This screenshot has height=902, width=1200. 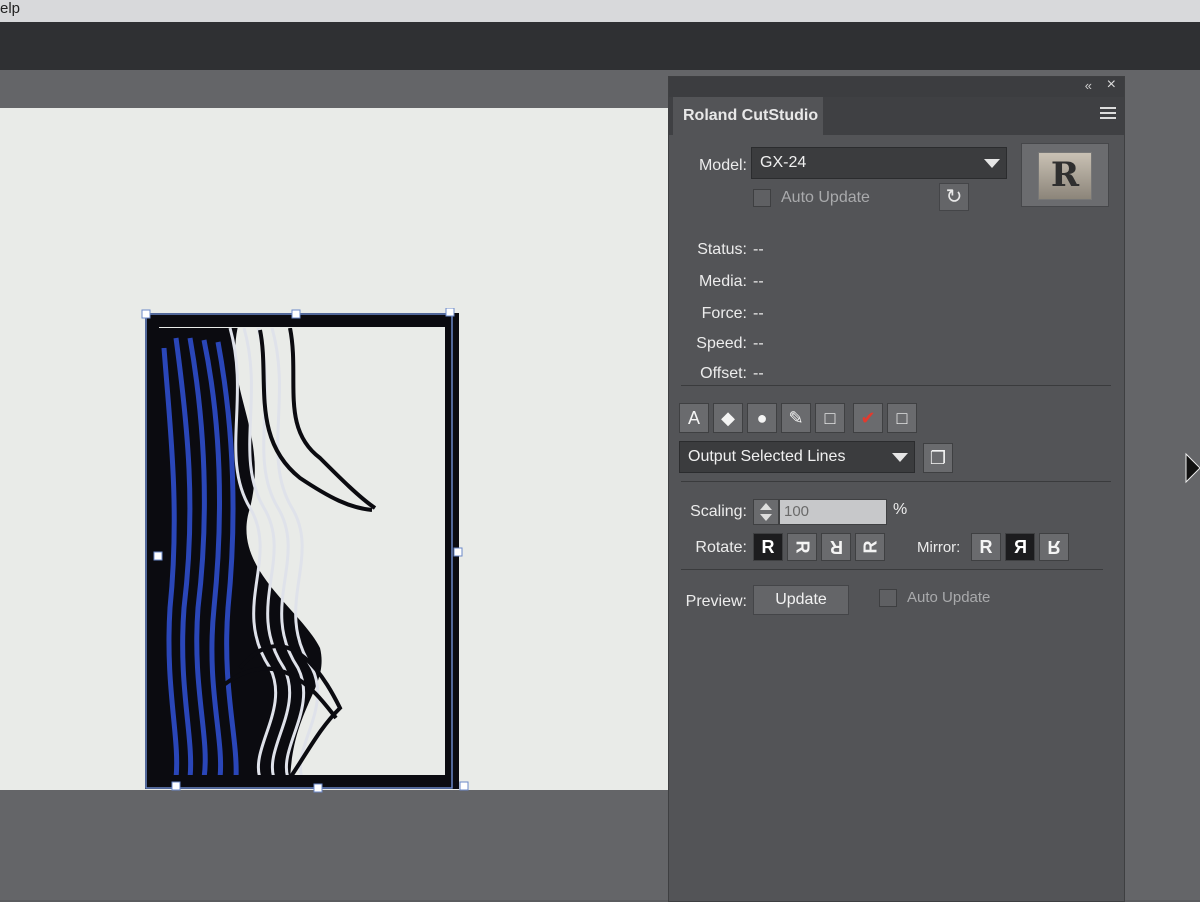 What do you see at coordinates (1111, 85) in the screenshot?
I see `close-icon: ×` at bounding box center [1111, 85].